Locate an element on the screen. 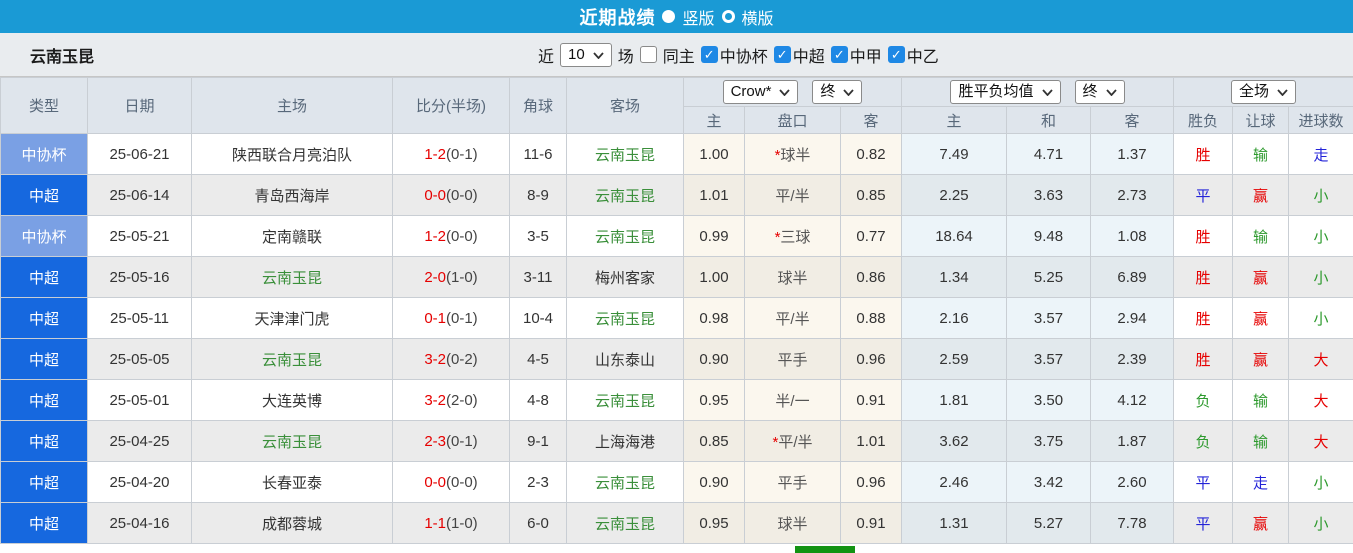  corner-cell: 3-11 is located at coordinates (538, 277).